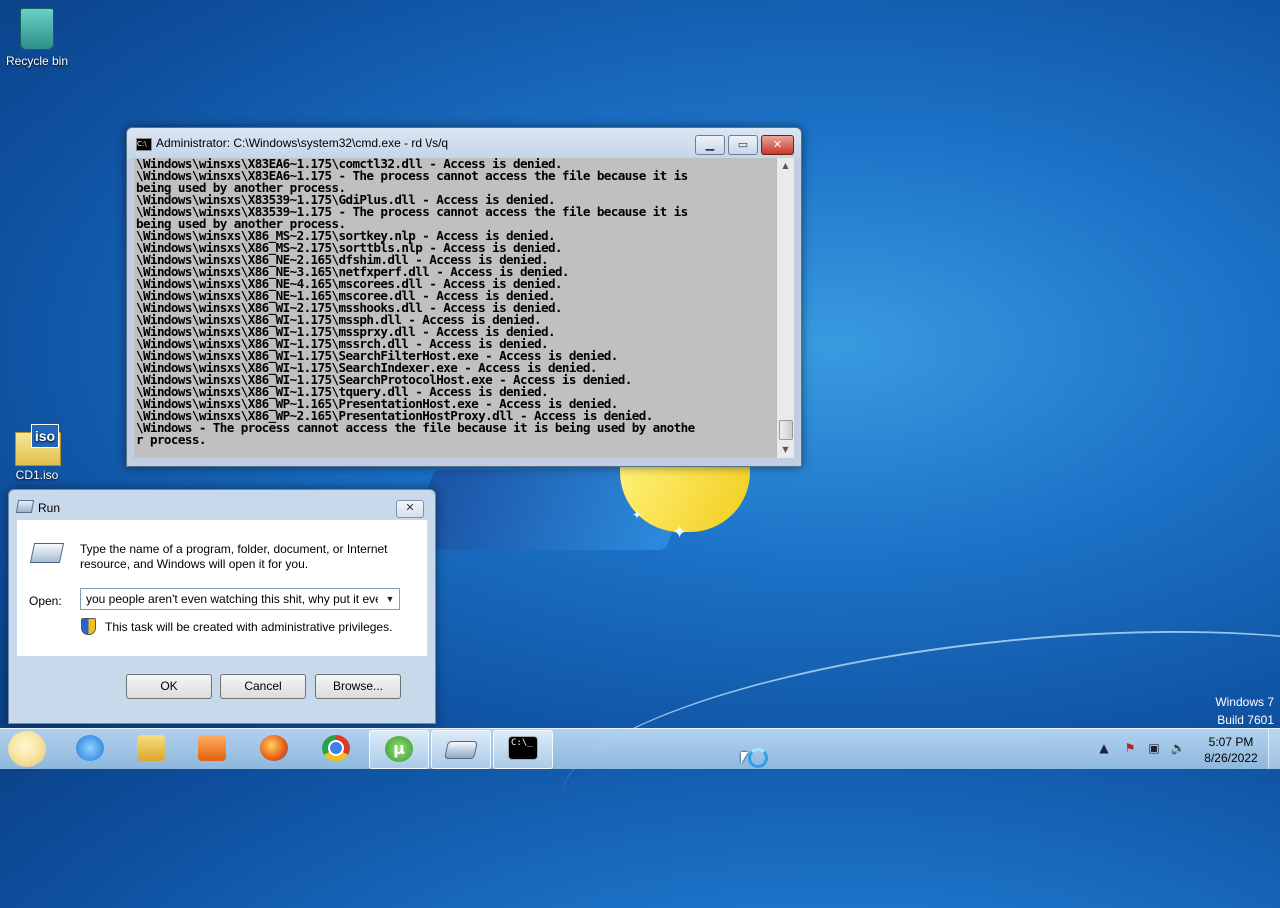 This screenshot has height=908, width=1280. I want to click on cmd-icon: C:\_, so click(523, 748).